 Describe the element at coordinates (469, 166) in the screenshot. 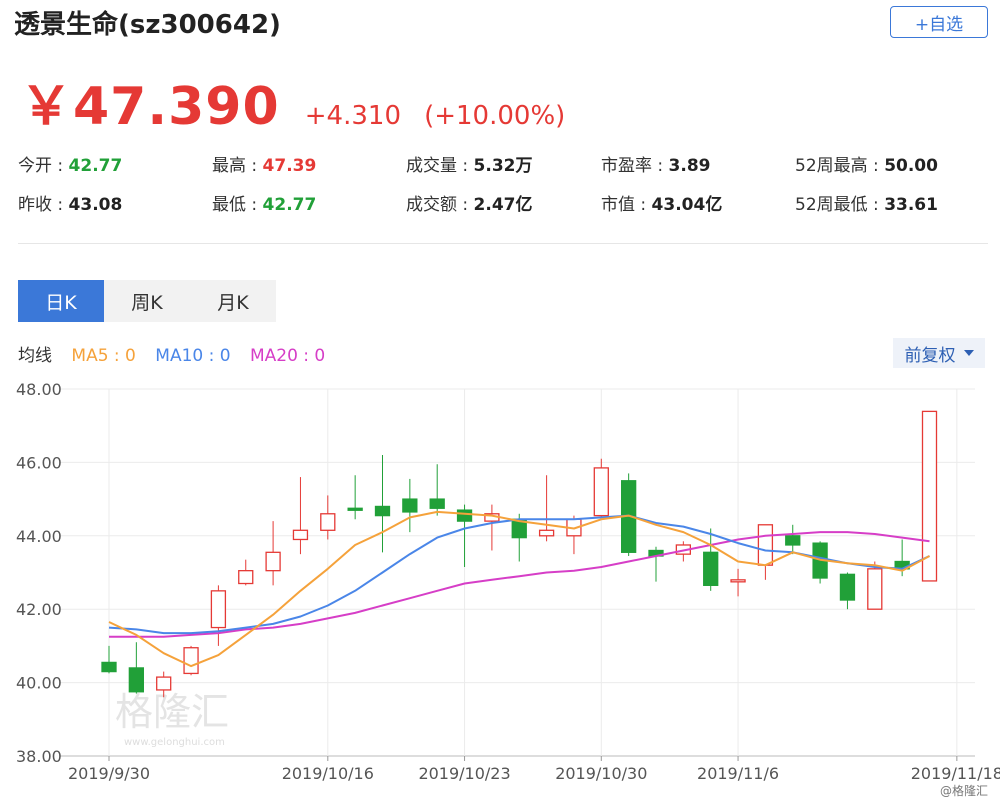

I see `stat-volume: 成交量 : 5.32万` at that location.